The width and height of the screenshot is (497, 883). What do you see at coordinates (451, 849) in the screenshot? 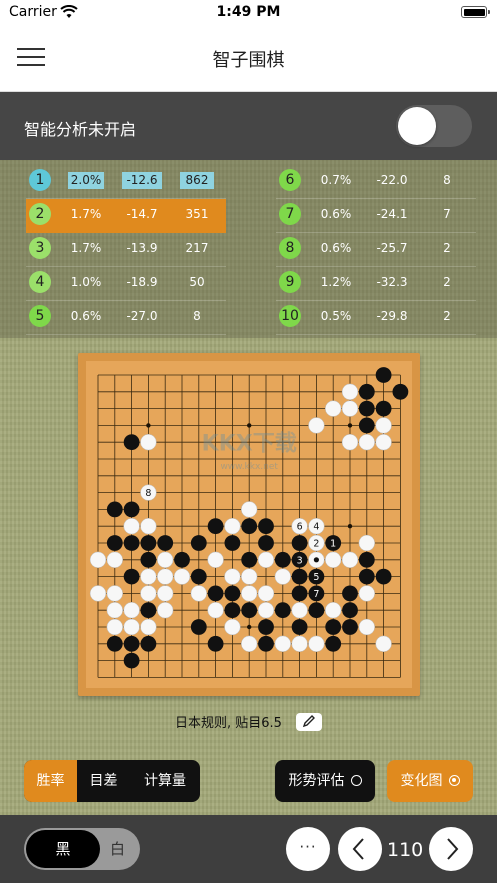
I see `next-move-button` at bounding box center [451, 849].